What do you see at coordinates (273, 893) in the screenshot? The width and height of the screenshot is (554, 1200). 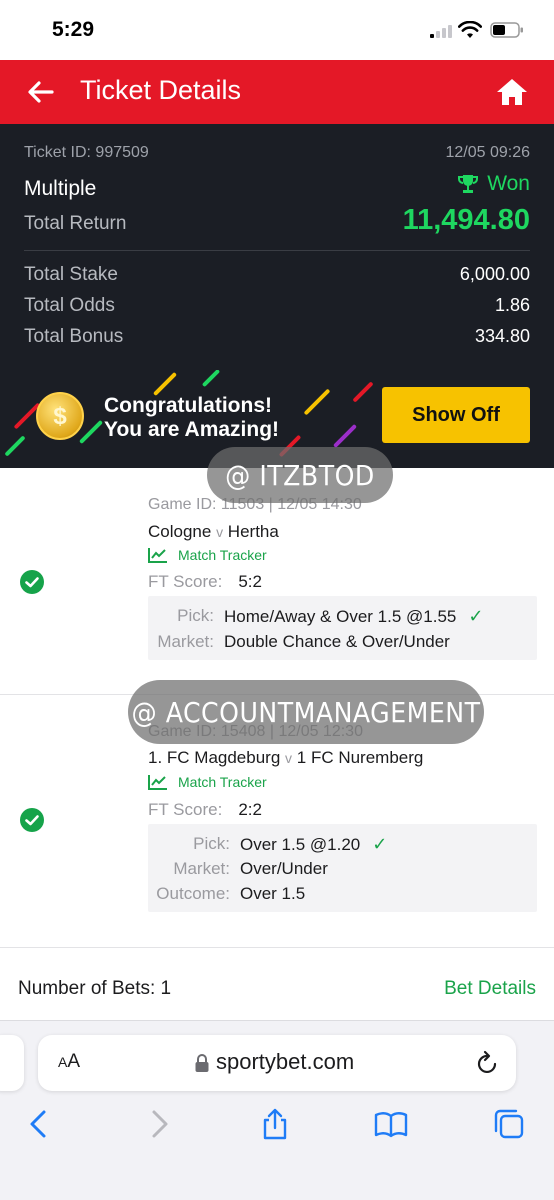 I see `outcome-value: Over 1.5` at bounding box center [273, 893].